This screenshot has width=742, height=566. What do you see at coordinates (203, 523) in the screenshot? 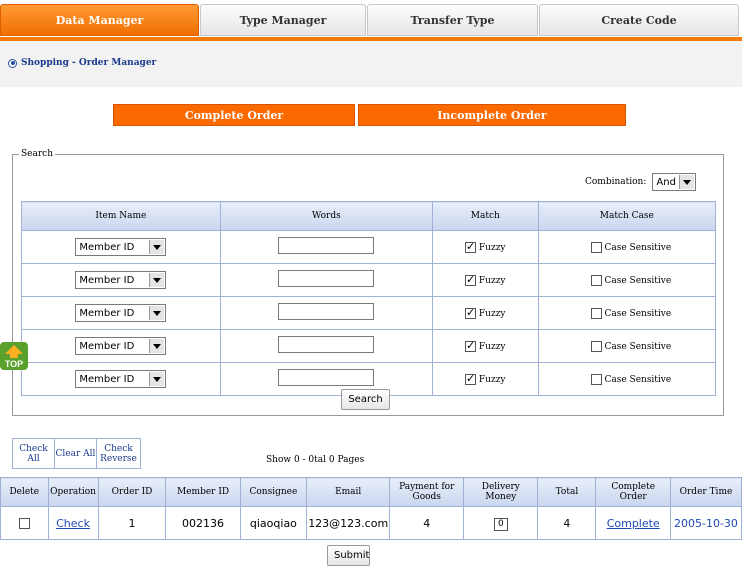
I see `member-id-cell: 002136` at bounding box center [203, 523].